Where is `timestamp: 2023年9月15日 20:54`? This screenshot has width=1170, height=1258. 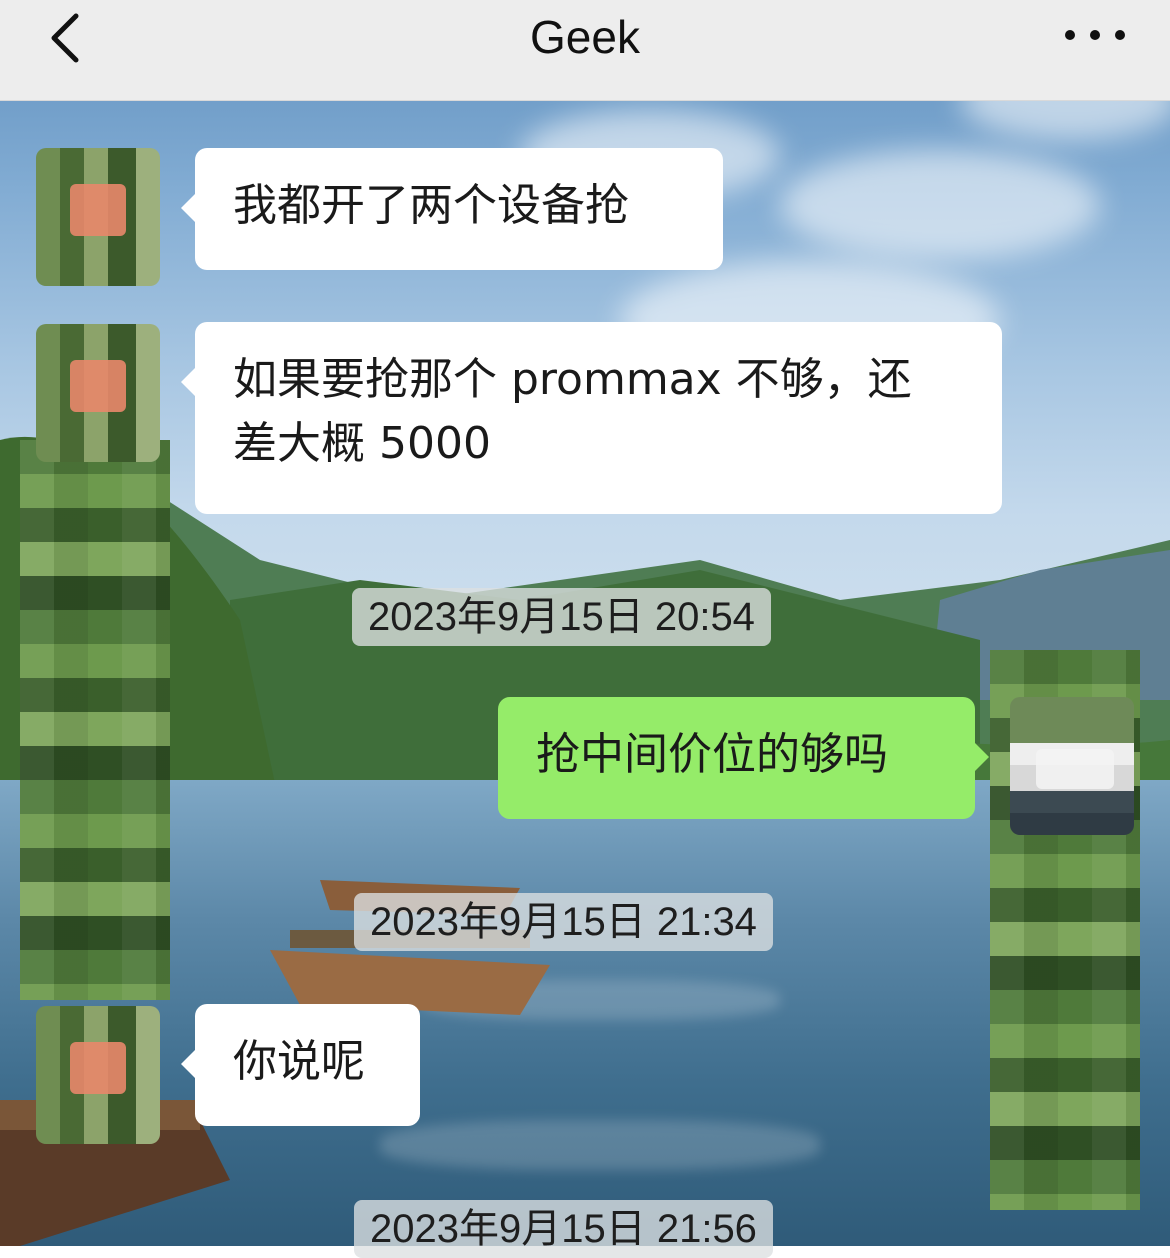 timestamp: 2023年9月15日 20:54 is located at coordinates (561, 617).